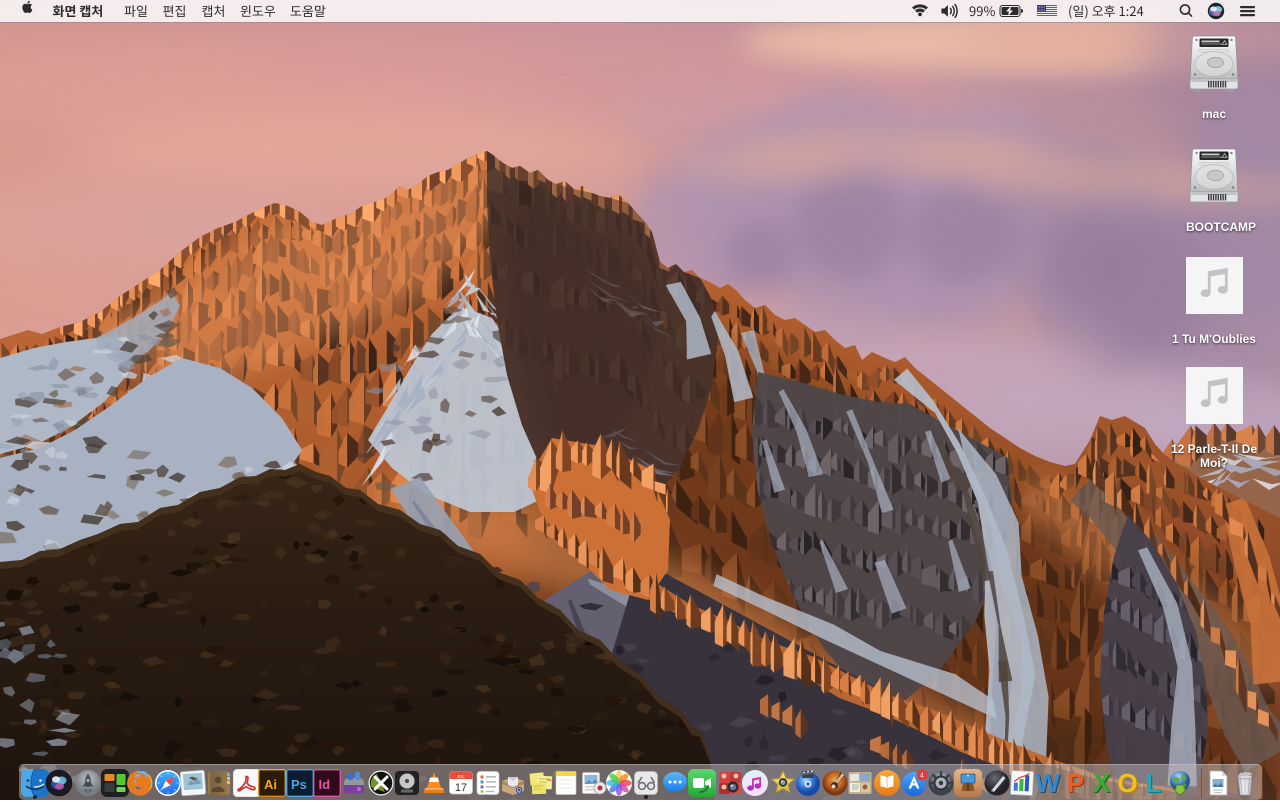  I want to click on svg-text: L, so click(1154, 783).